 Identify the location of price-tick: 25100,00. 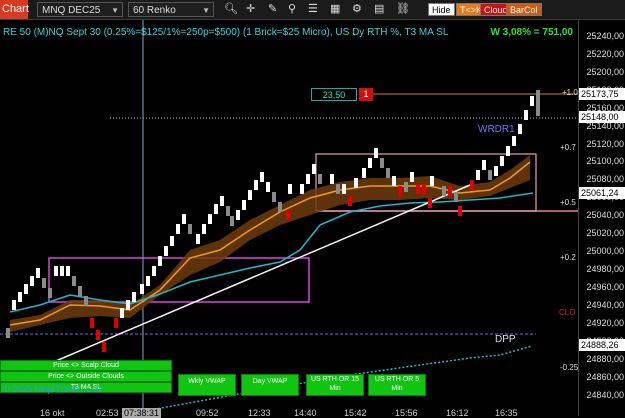
(605, 161).